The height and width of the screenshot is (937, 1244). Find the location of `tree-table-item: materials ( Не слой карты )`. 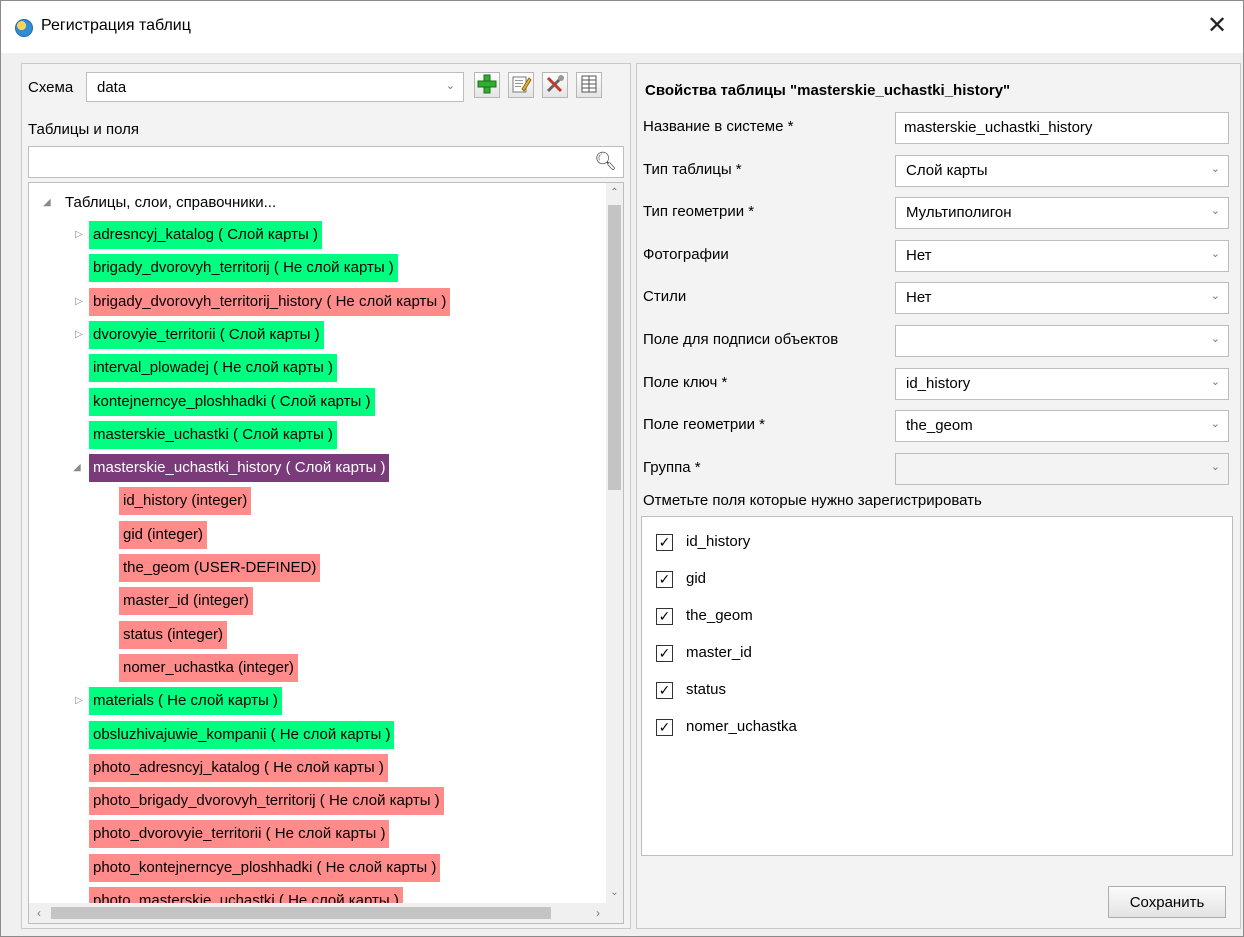

tree-table-item: materials ( Не слой карты ) is located at coordinates (185, 701).